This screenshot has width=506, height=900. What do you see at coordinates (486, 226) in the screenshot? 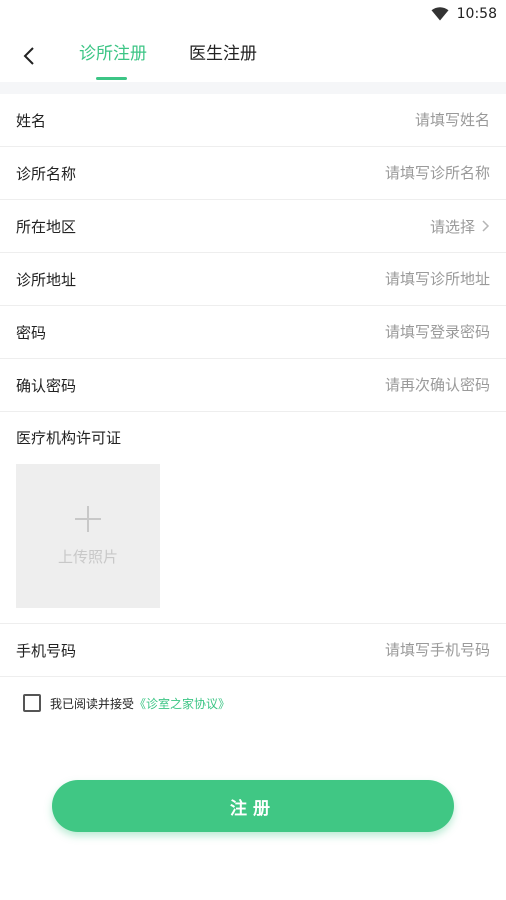
I see `chevron-right-icon` at bounding box center [486, 226].